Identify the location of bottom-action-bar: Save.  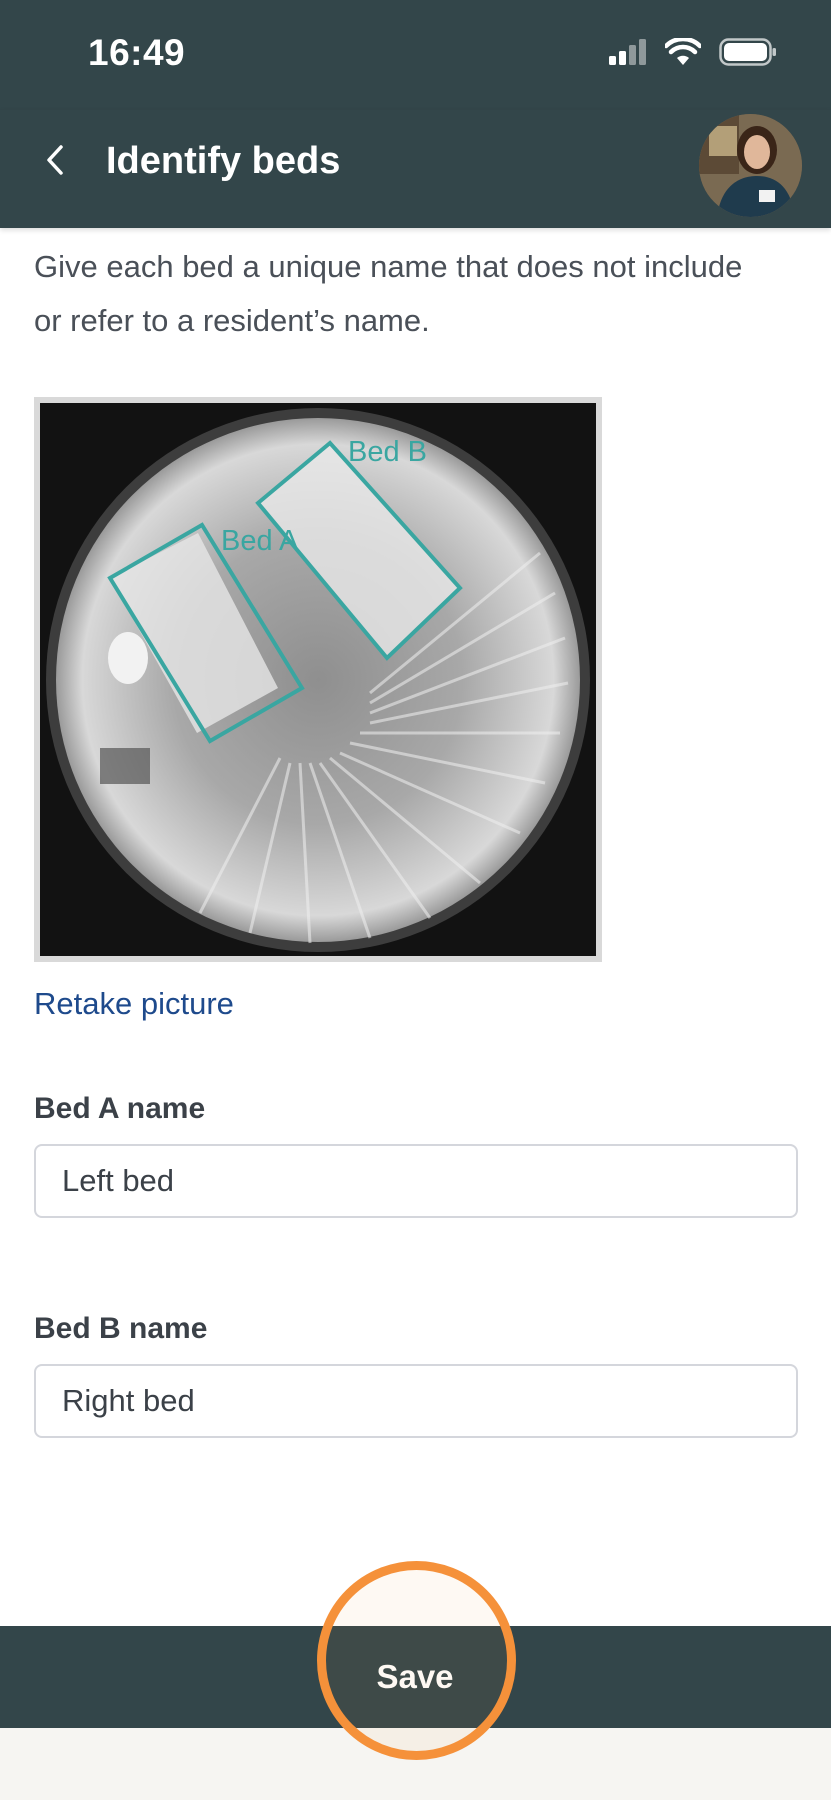
(415, 1677).